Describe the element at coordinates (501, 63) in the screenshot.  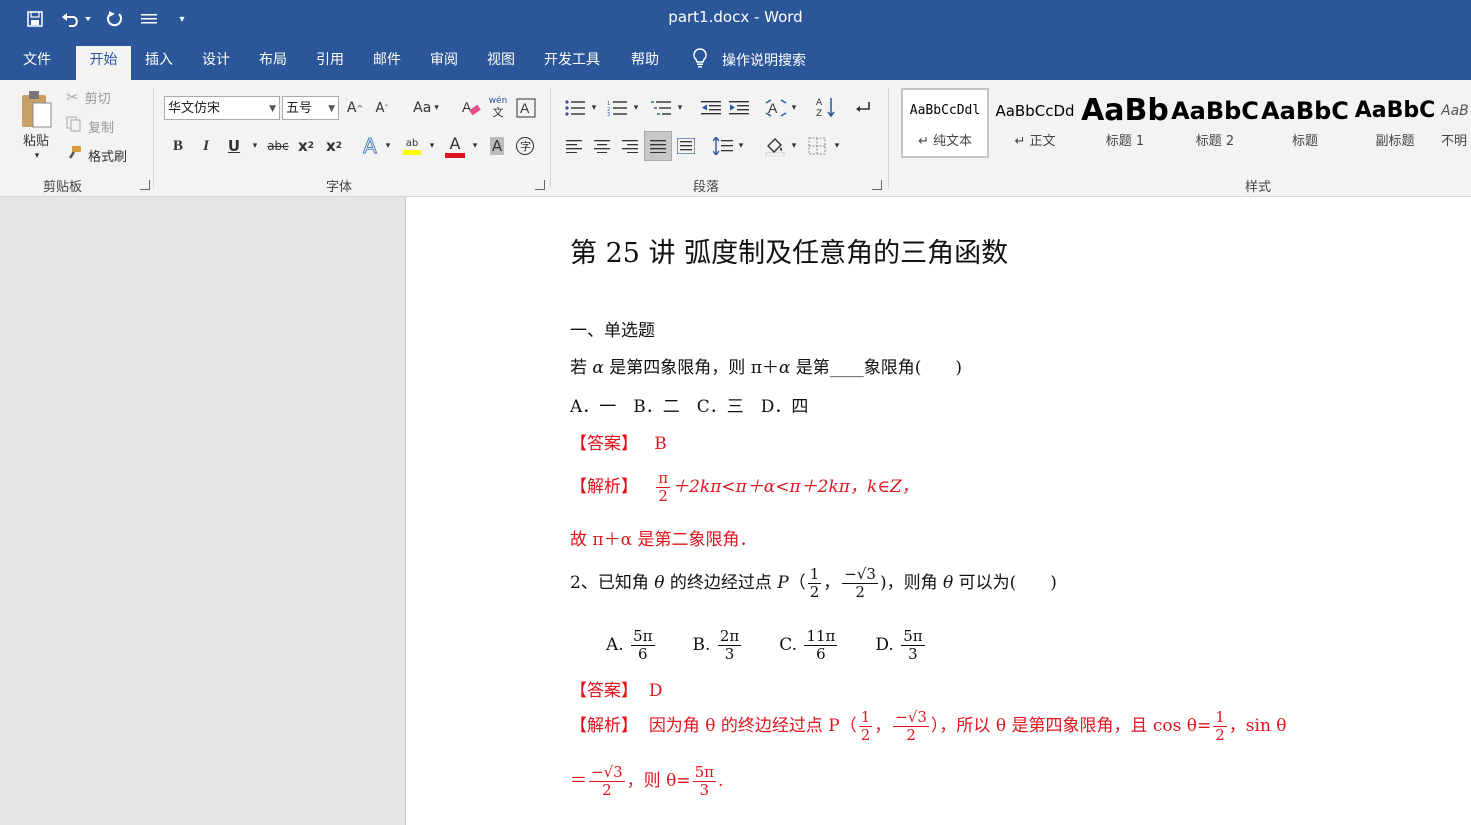
I see `tab-view: 视图` at that location.